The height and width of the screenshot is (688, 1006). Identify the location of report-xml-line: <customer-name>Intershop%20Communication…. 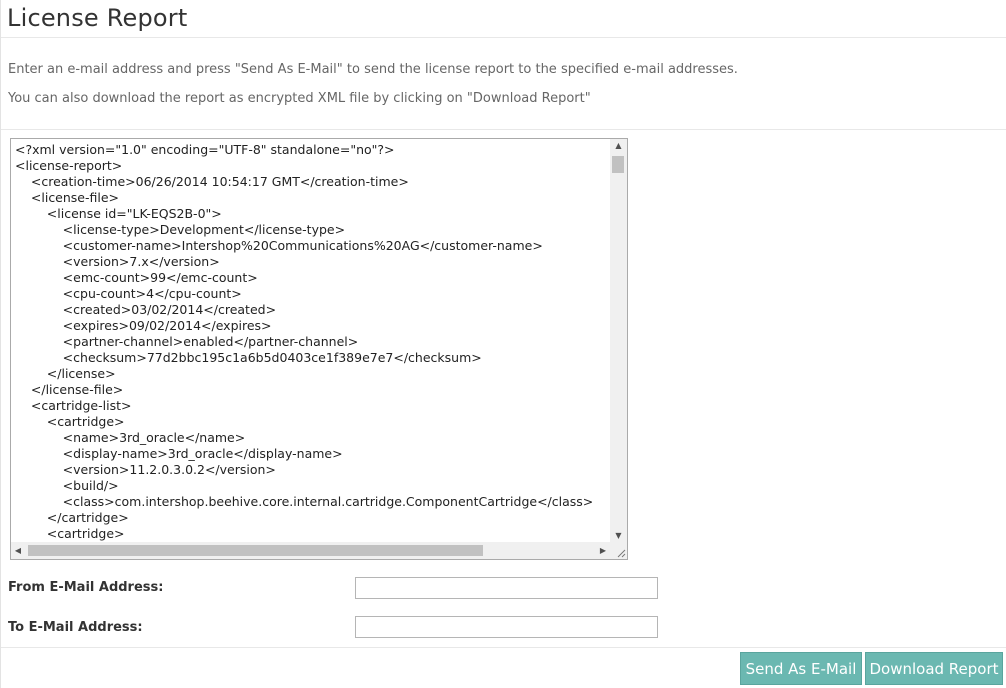
(279, 245).